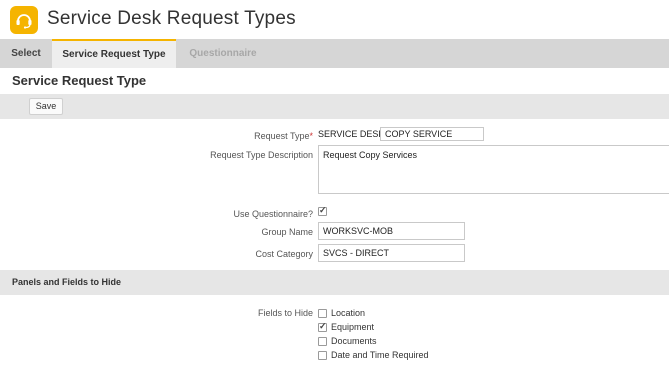 The width and height of the screenshot is (669, 373). Describe the element at coordinates (24, 20) in the screenshot. I see `headset-icon` at that location.